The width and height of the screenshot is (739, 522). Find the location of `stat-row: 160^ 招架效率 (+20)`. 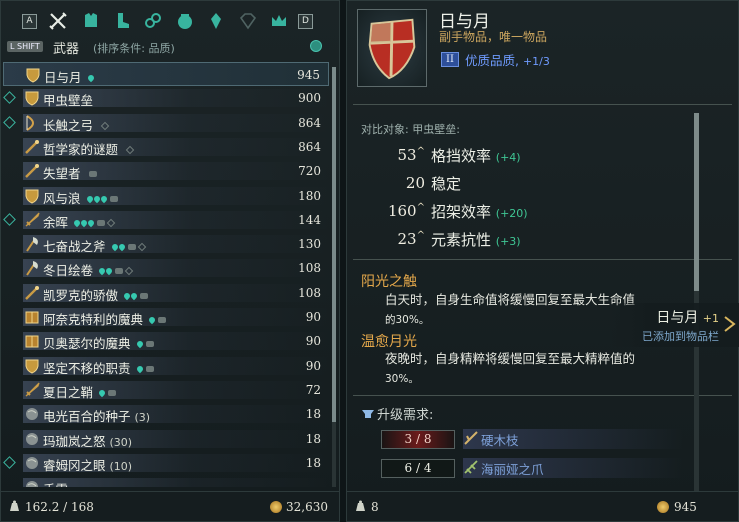

stat-row: 160^ 招架效率 (+20) is located at coordinates (447, 210).